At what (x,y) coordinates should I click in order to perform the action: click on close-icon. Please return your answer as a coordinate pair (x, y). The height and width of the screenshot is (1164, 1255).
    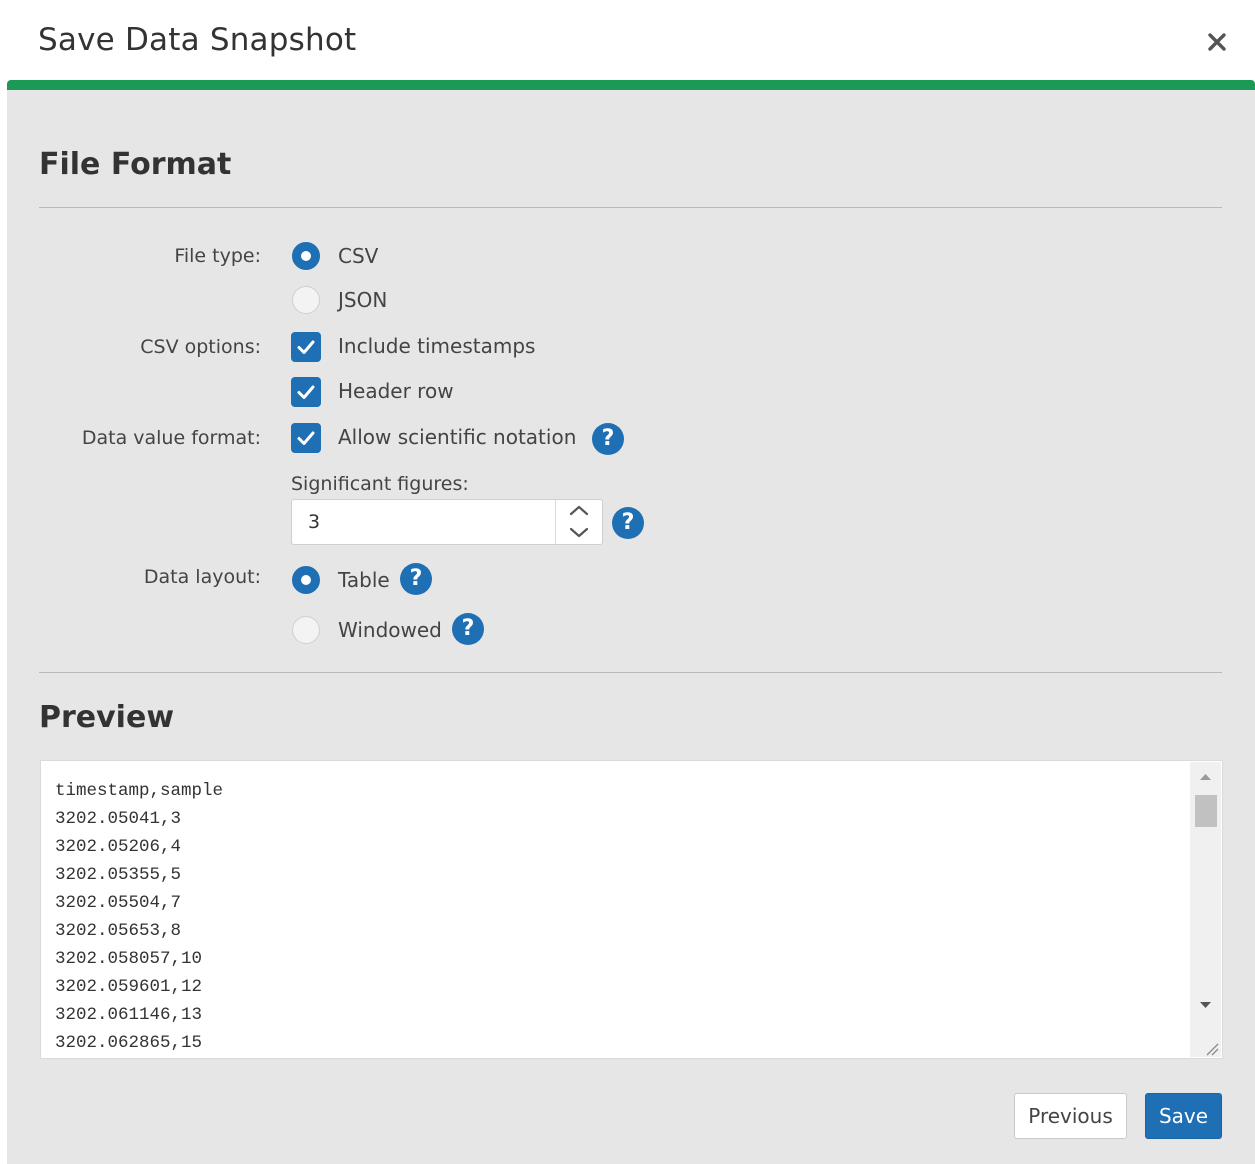
    Looking at the image, I should click on (1217, 42).